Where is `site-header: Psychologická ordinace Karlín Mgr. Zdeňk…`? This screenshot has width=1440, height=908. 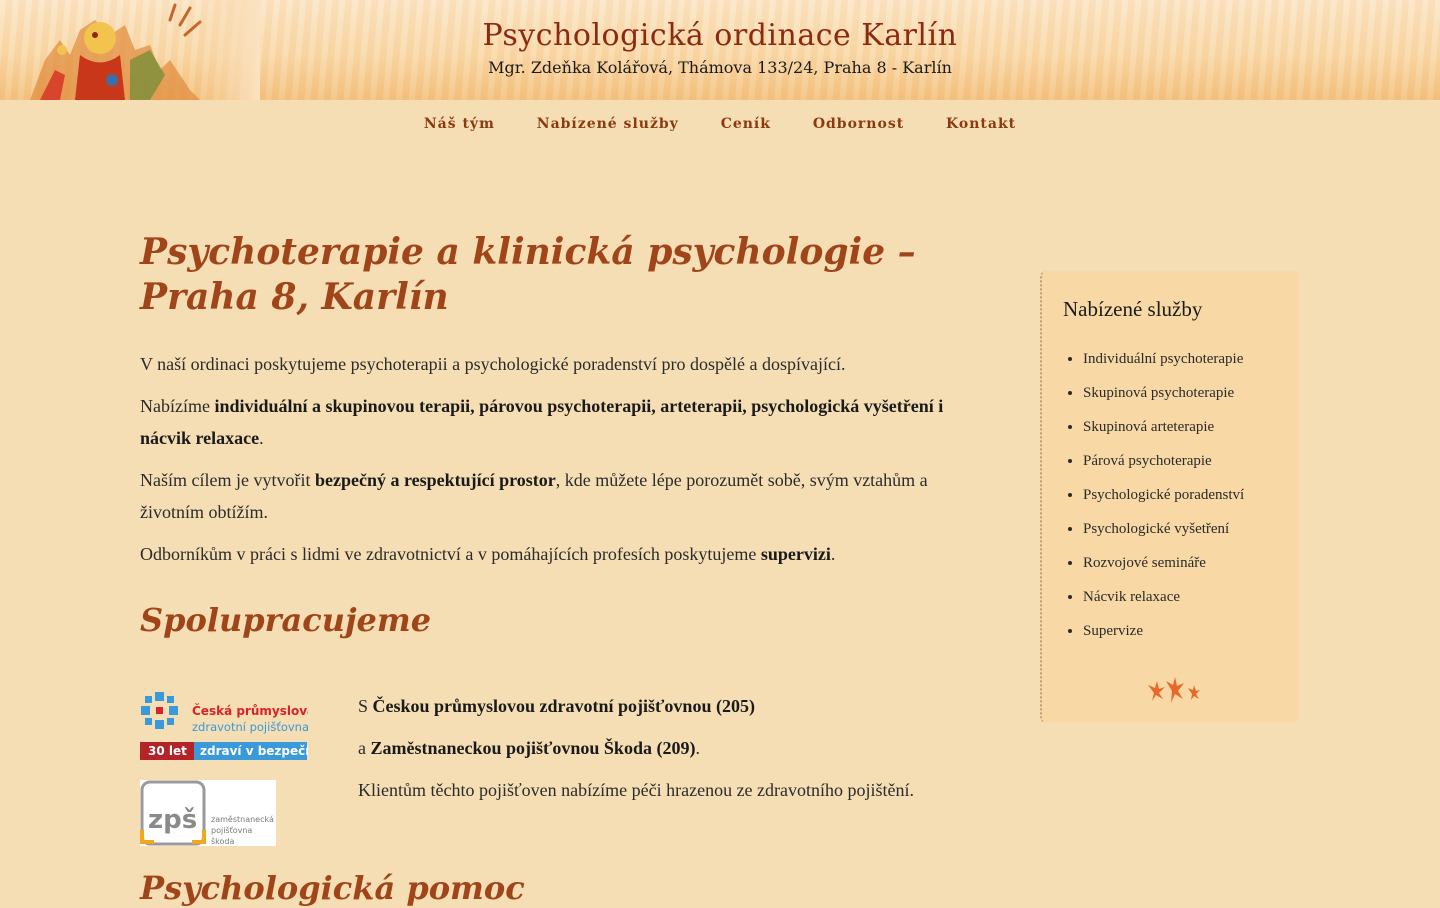
site-header: Psychologická ordinace Karlín Mgr. Zdeňk… is located at coordinates (720, 50).